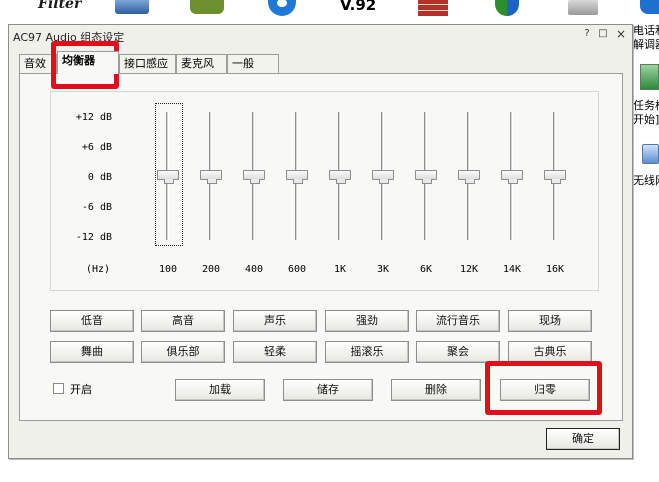 Image resolution: width=659 pixels, height=482 pixels. Describe the element at coordinates (458, 352) in the screenshot. I see `preset-party-button: 聚会` at that location.